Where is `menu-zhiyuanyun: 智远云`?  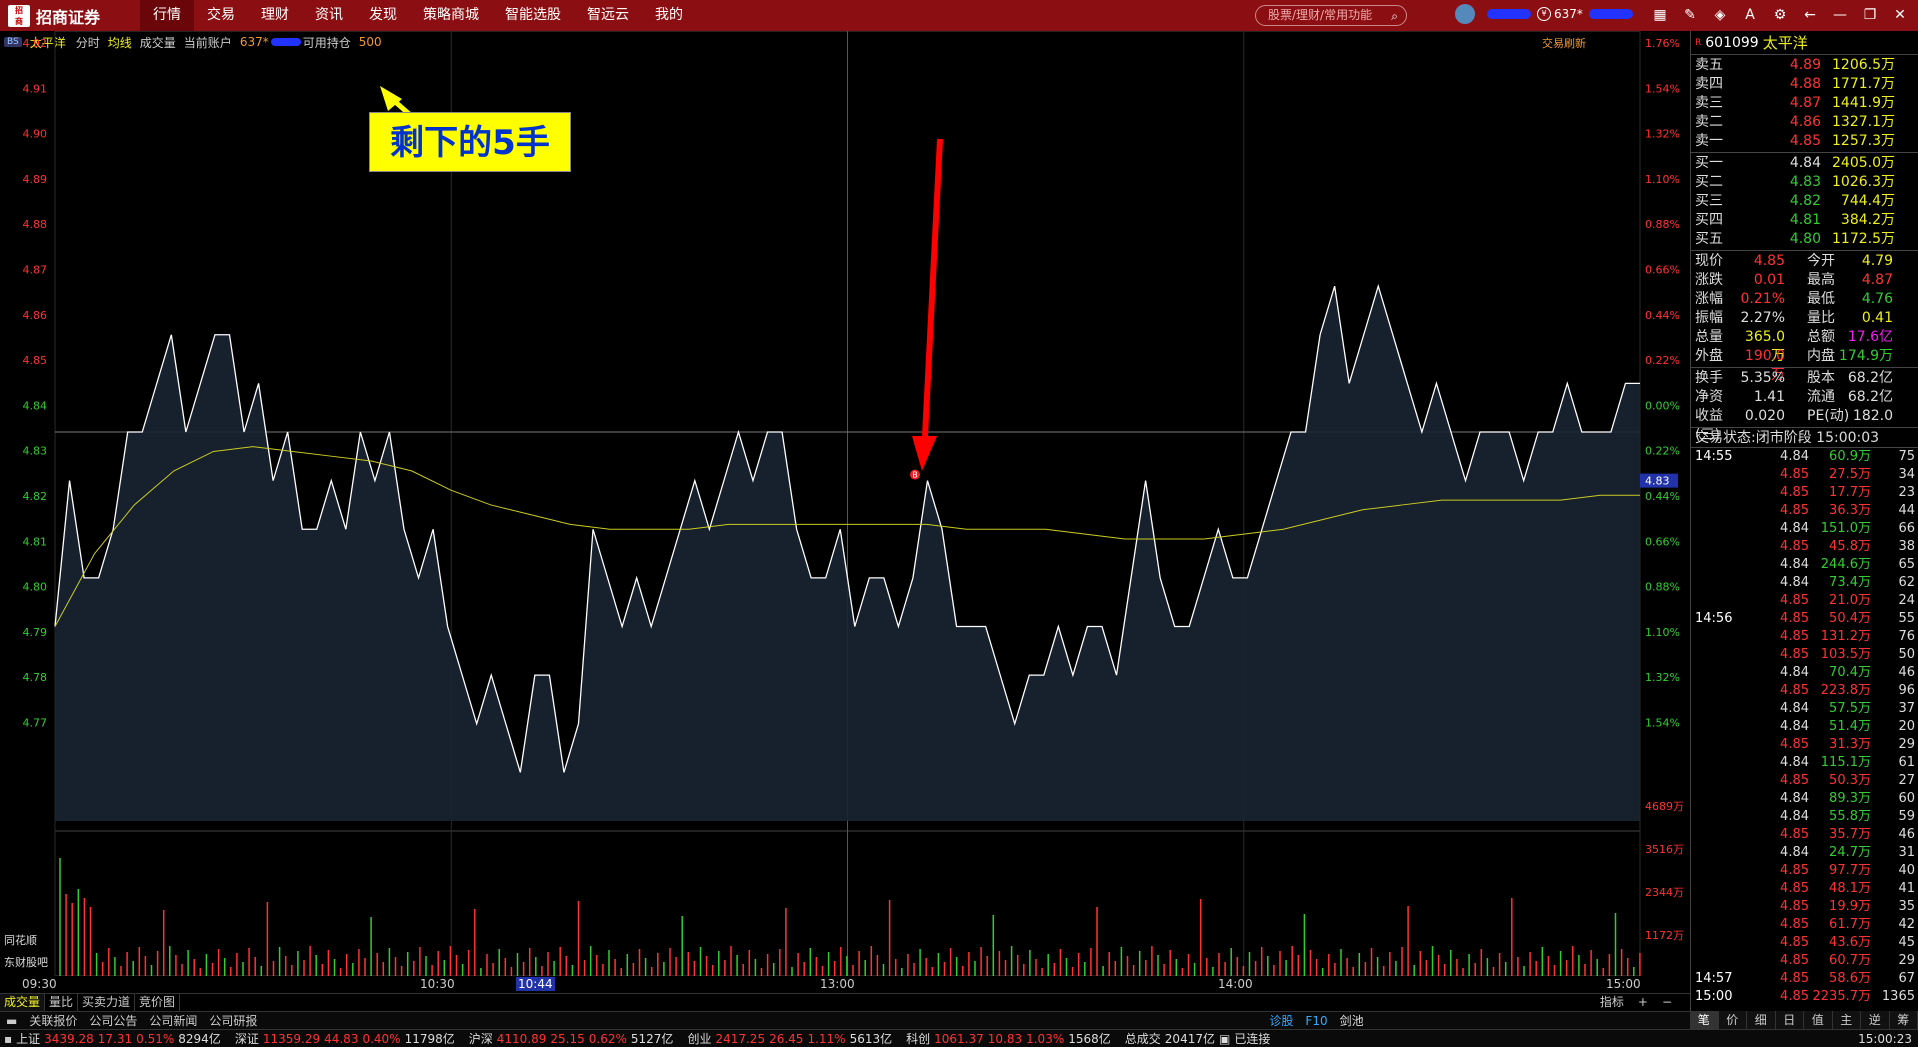 menu-zhiyuanyun: 智远云 is located at coordinates (608, 15).